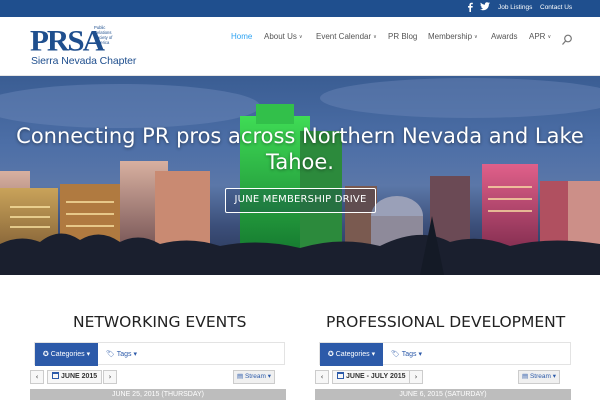 The width and height of the screenshot is (600, 400). What do you see at coordinates (567, 38) in the screenshot?
I see `search-icon` at bounding box center [567, 38].